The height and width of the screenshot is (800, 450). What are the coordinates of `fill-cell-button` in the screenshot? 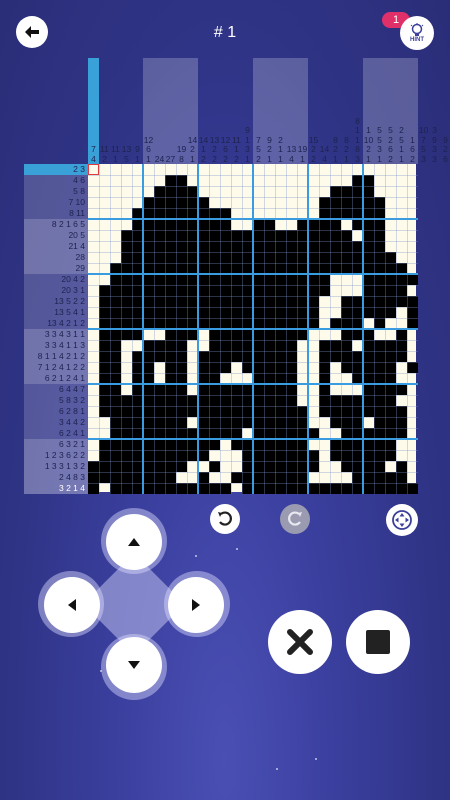 It's located at (378, 642).